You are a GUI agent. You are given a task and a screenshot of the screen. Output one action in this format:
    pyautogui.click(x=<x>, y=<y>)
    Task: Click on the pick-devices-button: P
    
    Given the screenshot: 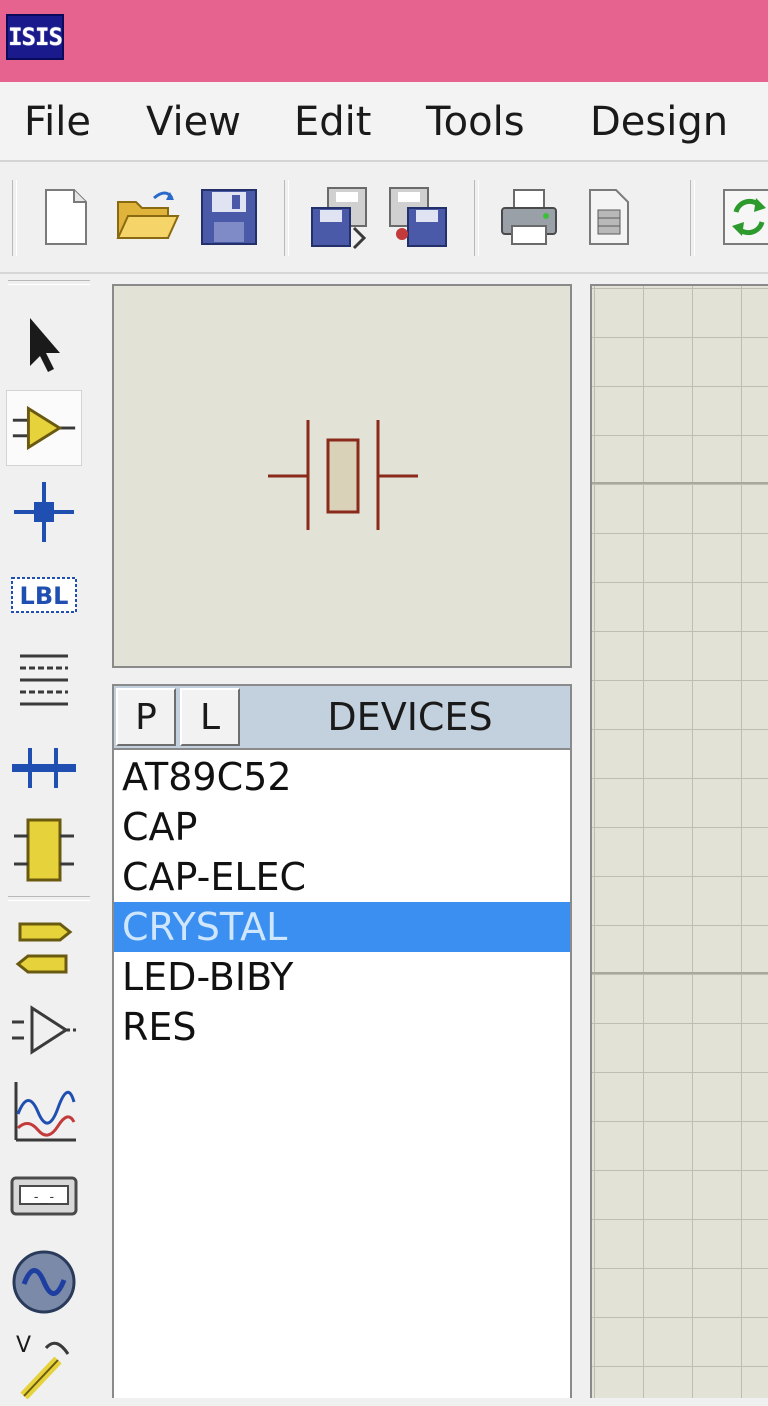 What is the action you would take?
    pyautogui.click(x=146, y=717)
    